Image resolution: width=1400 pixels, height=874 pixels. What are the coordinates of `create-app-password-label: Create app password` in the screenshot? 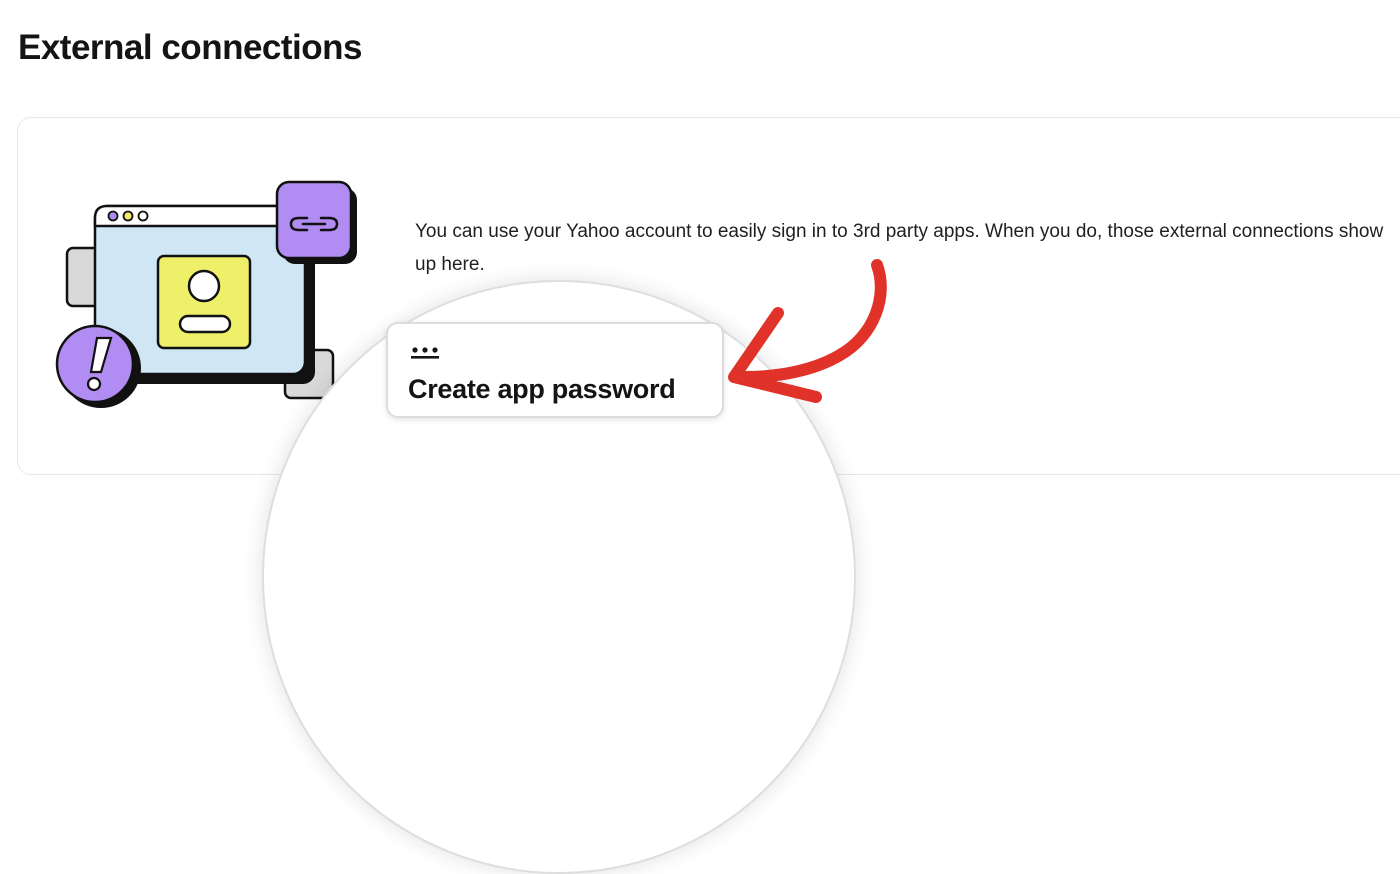 It's located at (542, 389).